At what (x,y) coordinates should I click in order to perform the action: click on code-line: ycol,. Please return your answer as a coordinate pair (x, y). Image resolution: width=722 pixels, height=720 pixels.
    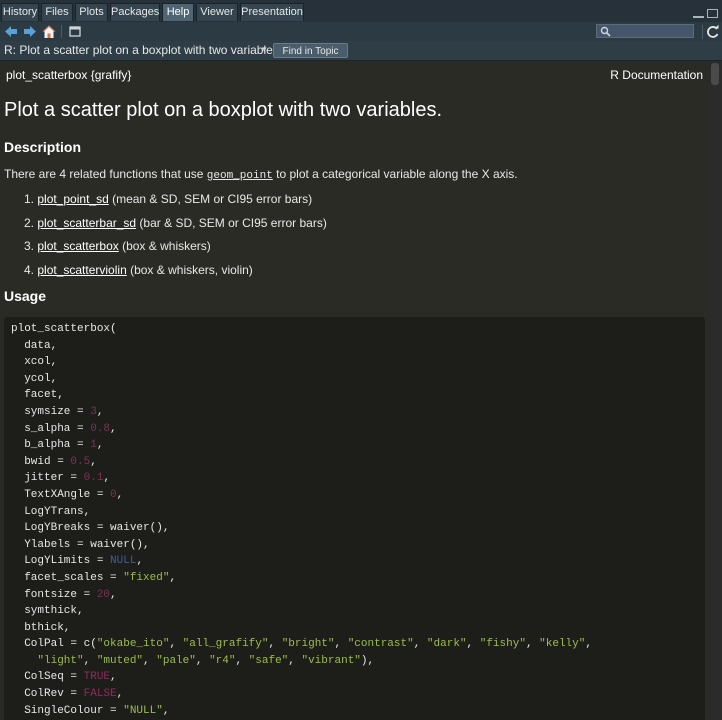
    Looking at the image, I should click on (34, 378).